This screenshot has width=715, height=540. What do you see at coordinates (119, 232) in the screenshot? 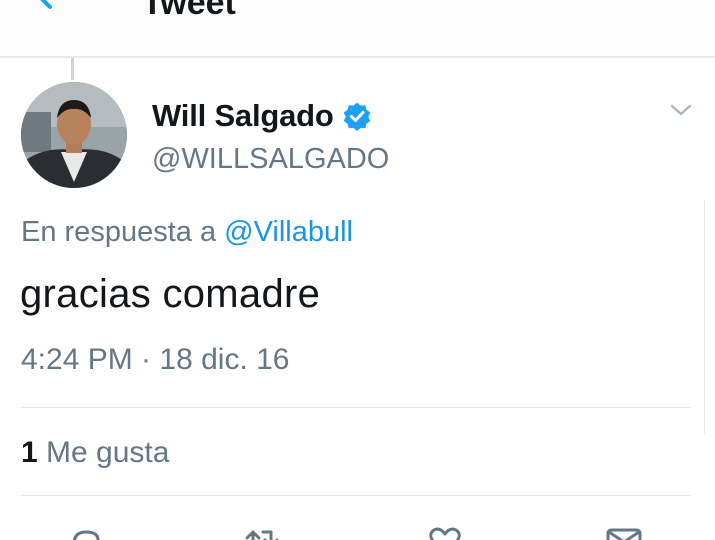
I see `reply-to-prefix: En respuesta a` at bounding box center [119, 232].